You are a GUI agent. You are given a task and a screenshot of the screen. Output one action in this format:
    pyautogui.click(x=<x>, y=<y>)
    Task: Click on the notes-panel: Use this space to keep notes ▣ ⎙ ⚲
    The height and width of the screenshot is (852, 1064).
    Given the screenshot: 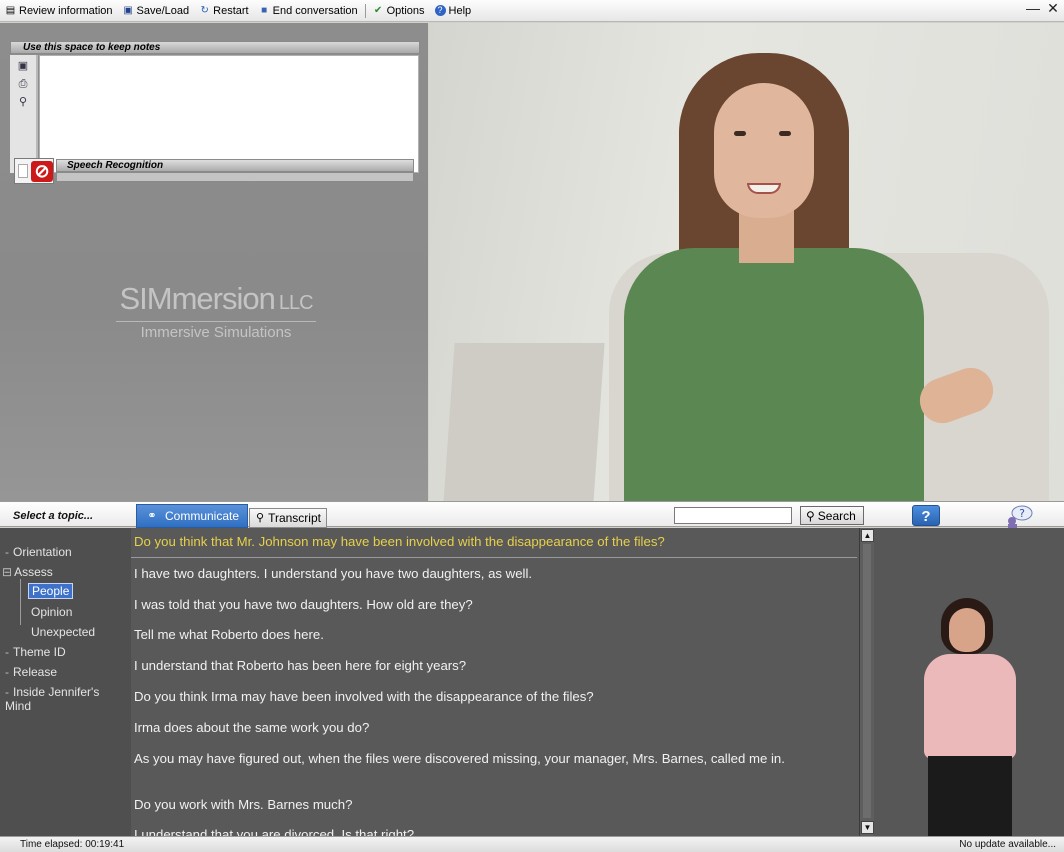 What is the action you would take?
    pyautogui.click(x=215, y=107)
    